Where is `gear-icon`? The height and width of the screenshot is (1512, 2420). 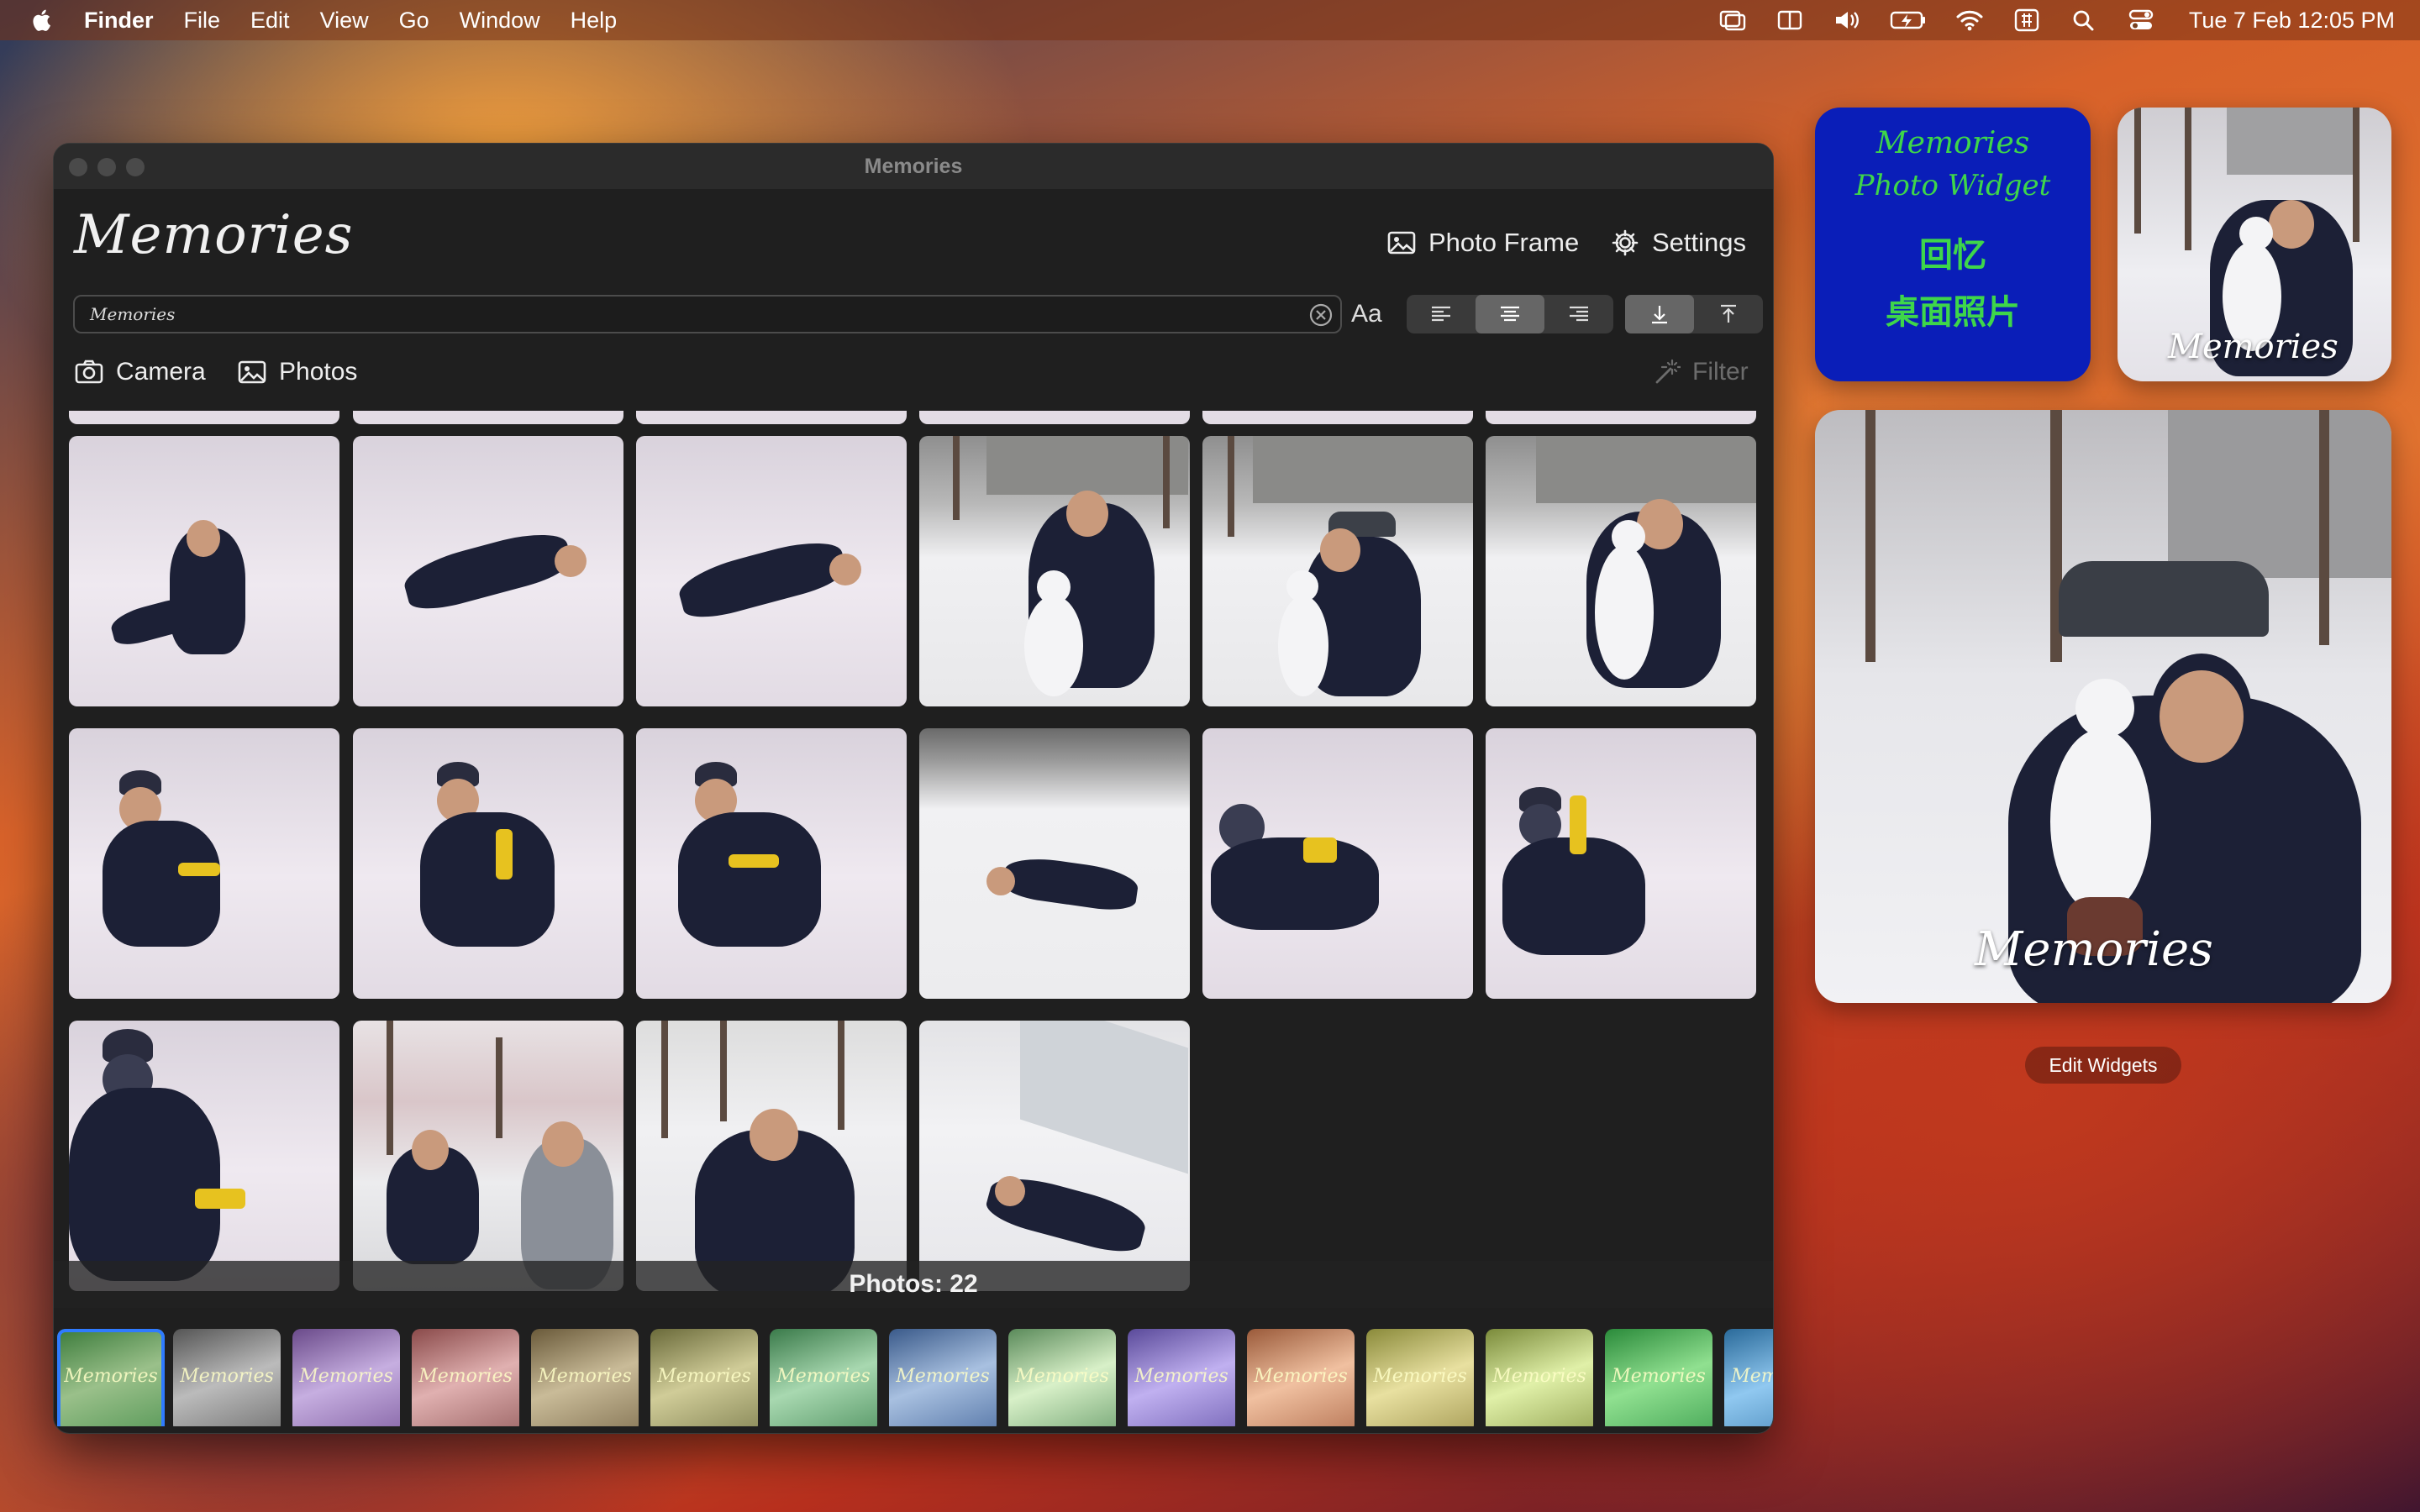 gear-icon is located at coordinates (1625, 242).